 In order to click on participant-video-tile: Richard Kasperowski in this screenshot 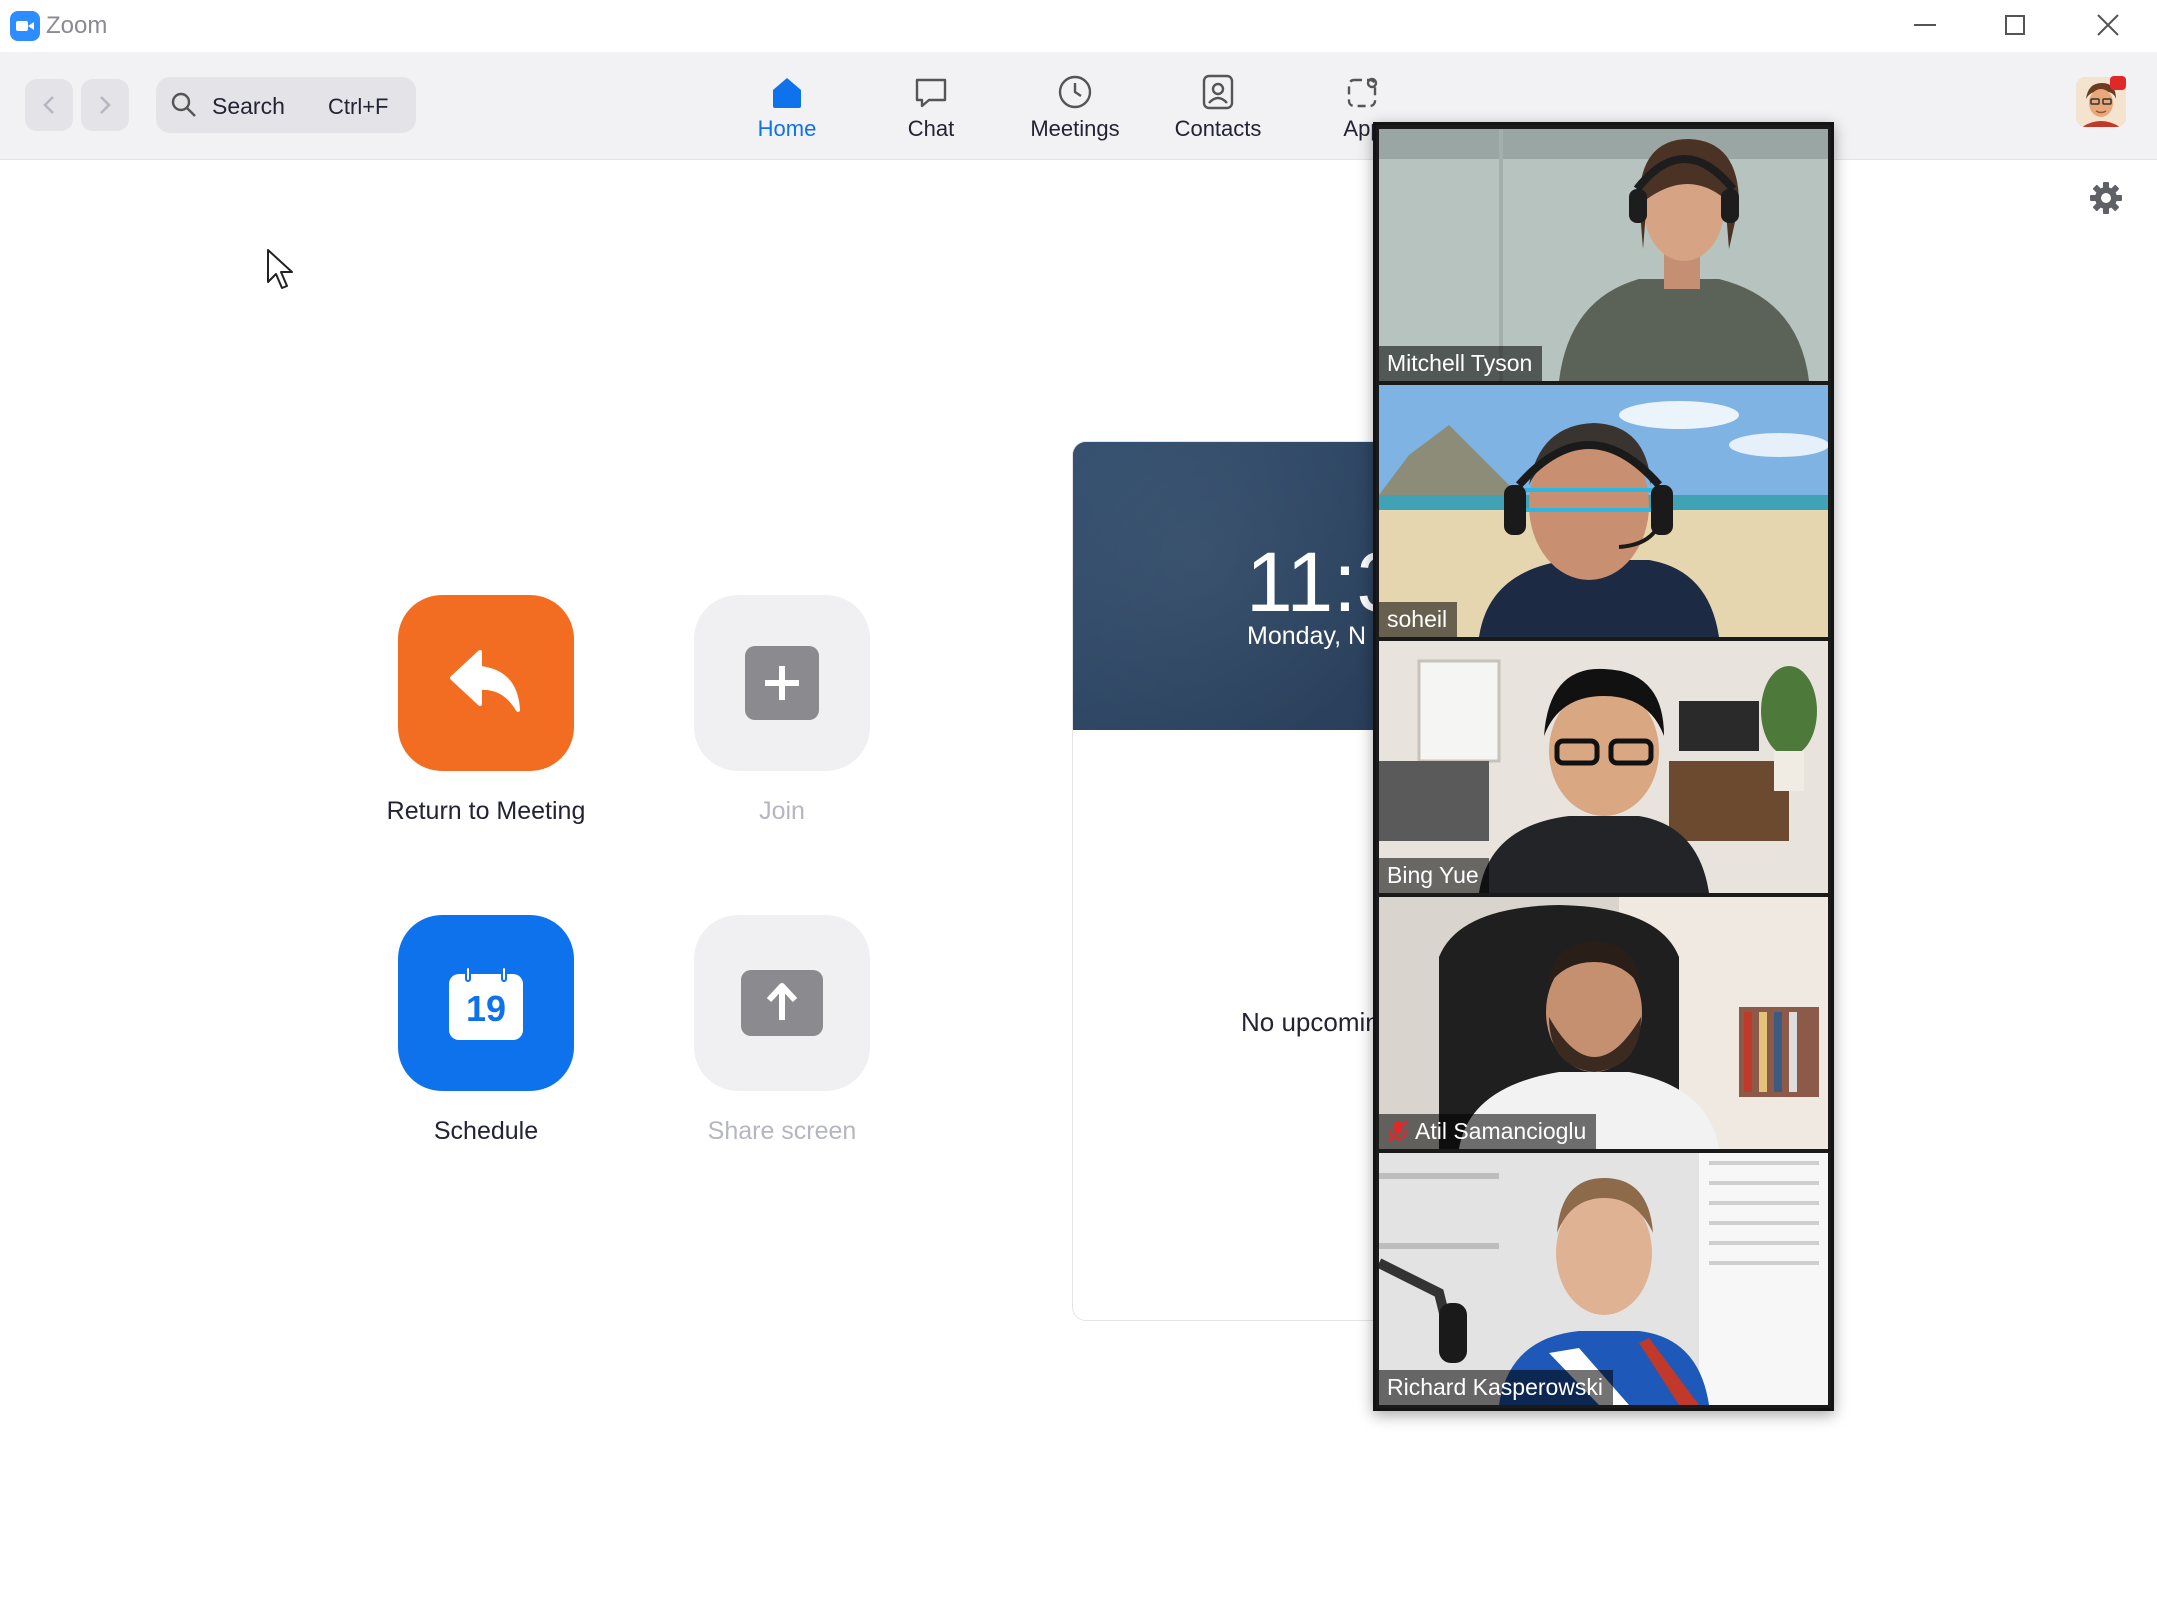, I will do `click(1603, 1279)`.